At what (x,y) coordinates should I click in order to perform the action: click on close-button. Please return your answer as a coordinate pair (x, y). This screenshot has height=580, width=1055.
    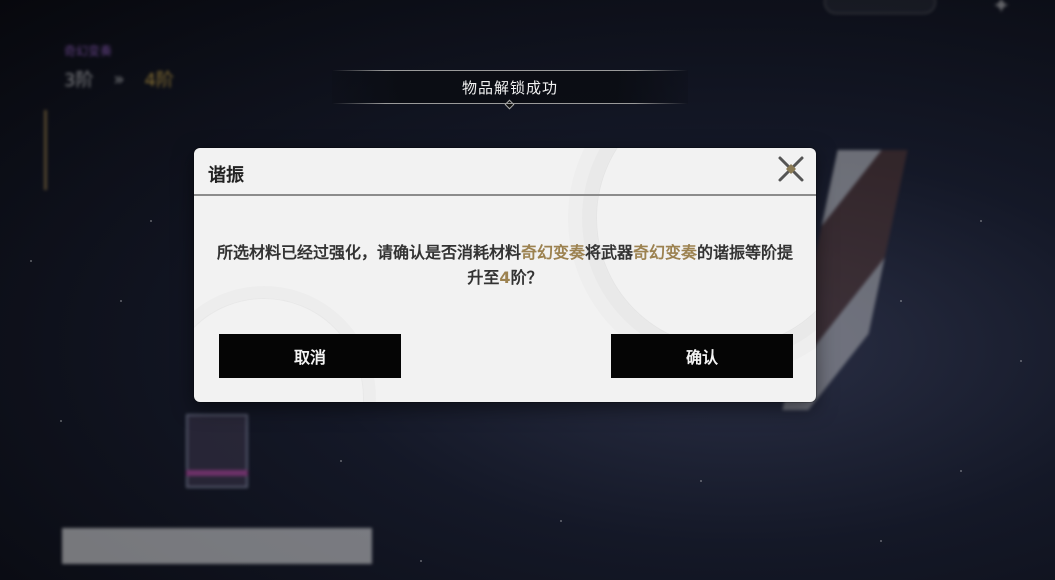
    Looking at the image, I should click on (791, 169).